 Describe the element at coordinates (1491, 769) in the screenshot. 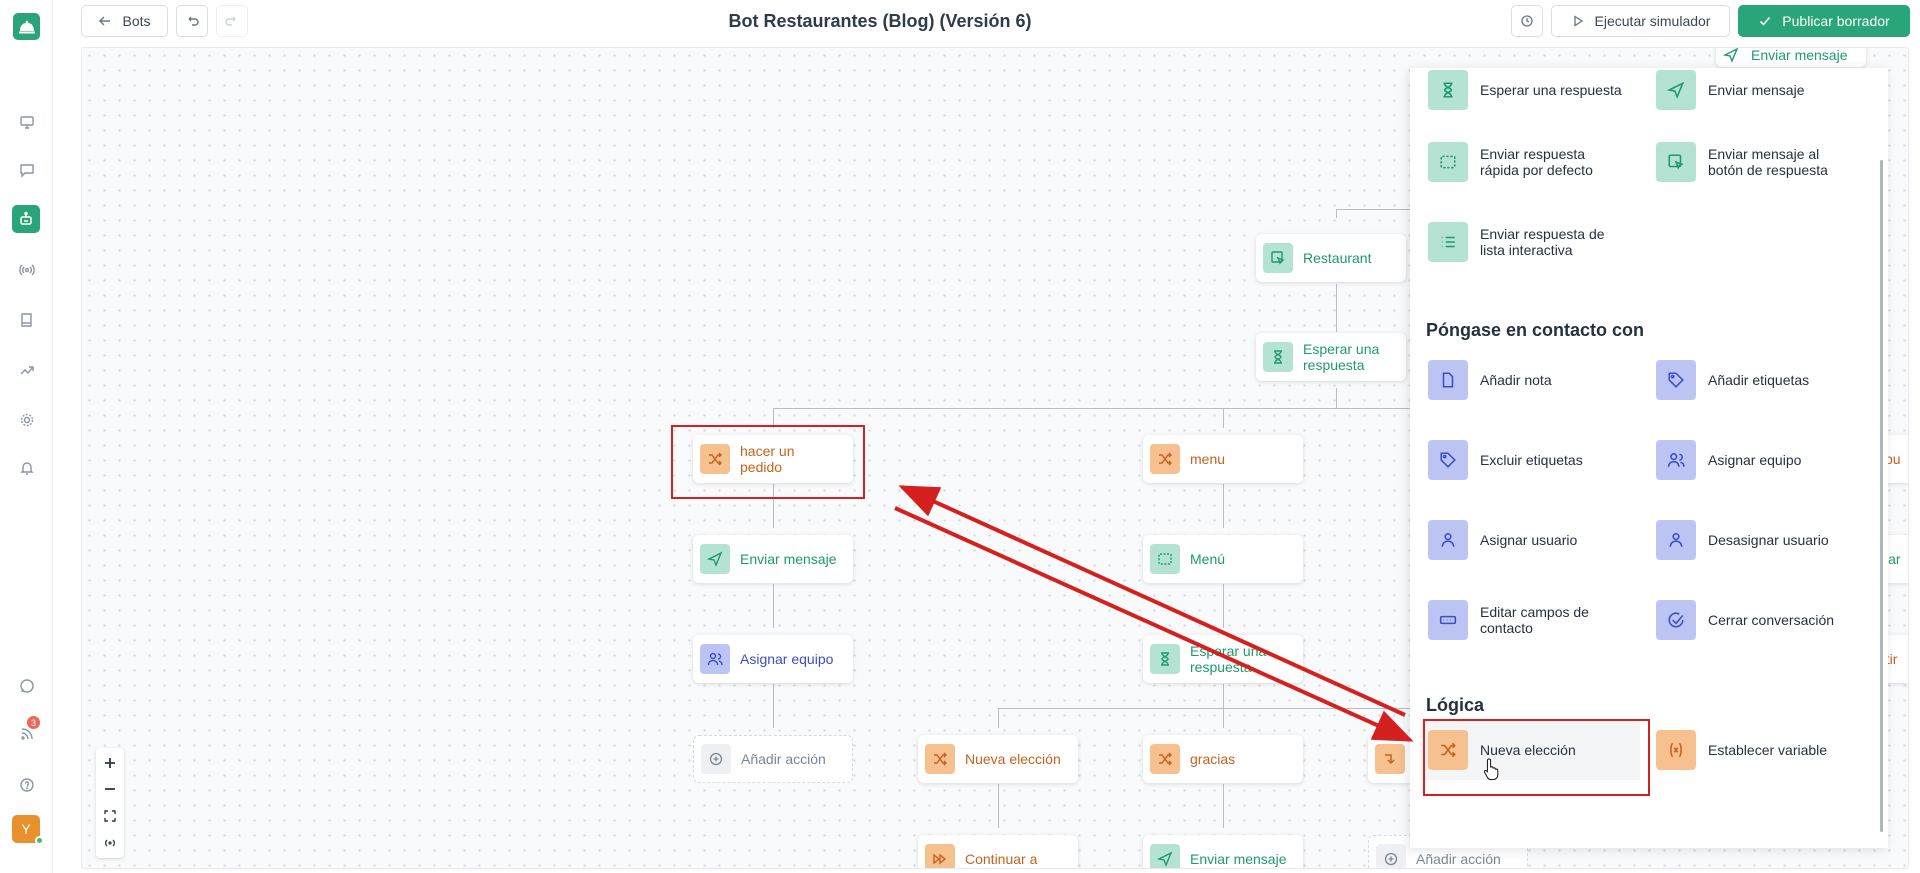

I see `hand-cursor-icon` at that location.